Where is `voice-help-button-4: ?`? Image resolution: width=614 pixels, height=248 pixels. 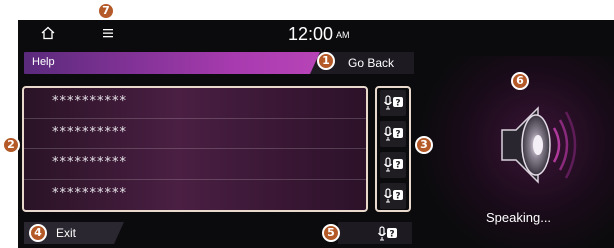
voice-help-button-4: ? is located at coordinates (393, 196).